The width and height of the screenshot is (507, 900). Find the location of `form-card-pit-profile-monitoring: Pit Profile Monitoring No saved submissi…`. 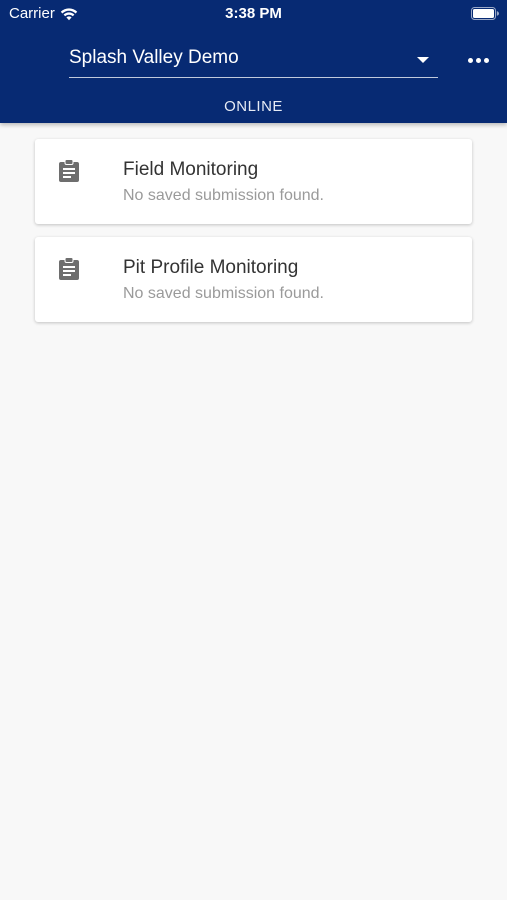

form-card-pit-profile-monitoring: Pit Profile Monitoring No saved submissi… is located at coordinates (253, 279).